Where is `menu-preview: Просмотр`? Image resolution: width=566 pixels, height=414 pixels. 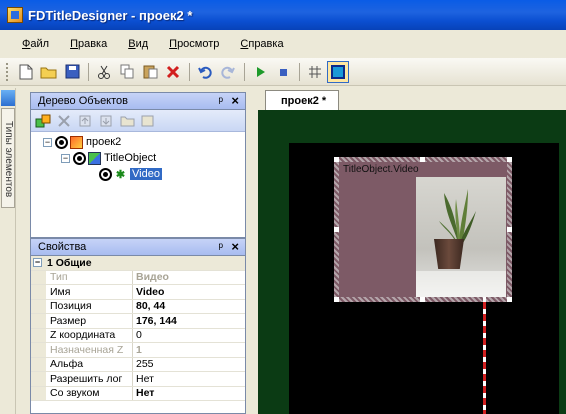
menu-preview: Просмотр is located at coordinates (194, 44).